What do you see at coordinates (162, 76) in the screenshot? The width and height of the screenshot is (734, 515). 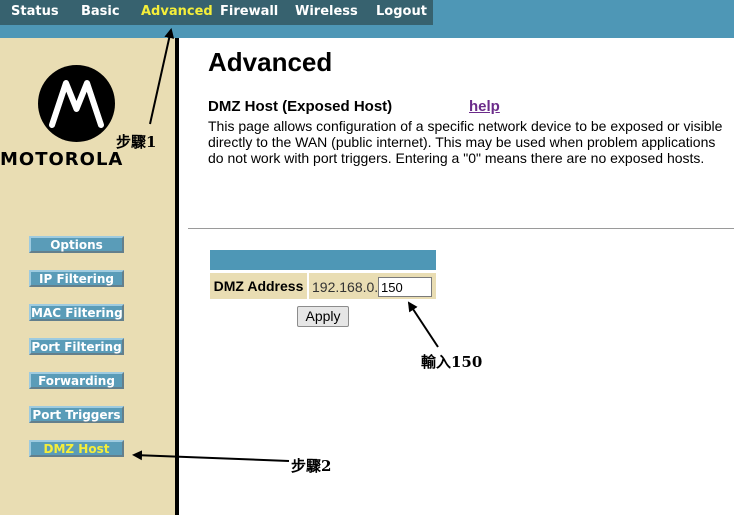 I see `step1-arrow` at bounding box center [162, 76].